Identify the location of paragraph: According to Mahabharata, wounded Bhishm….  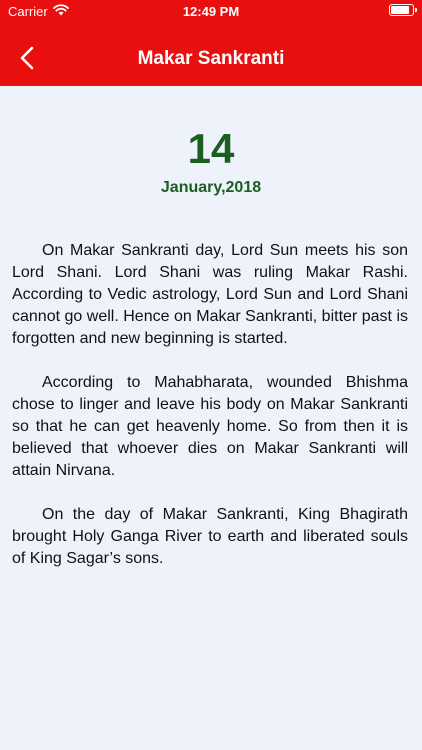
(210, 426).